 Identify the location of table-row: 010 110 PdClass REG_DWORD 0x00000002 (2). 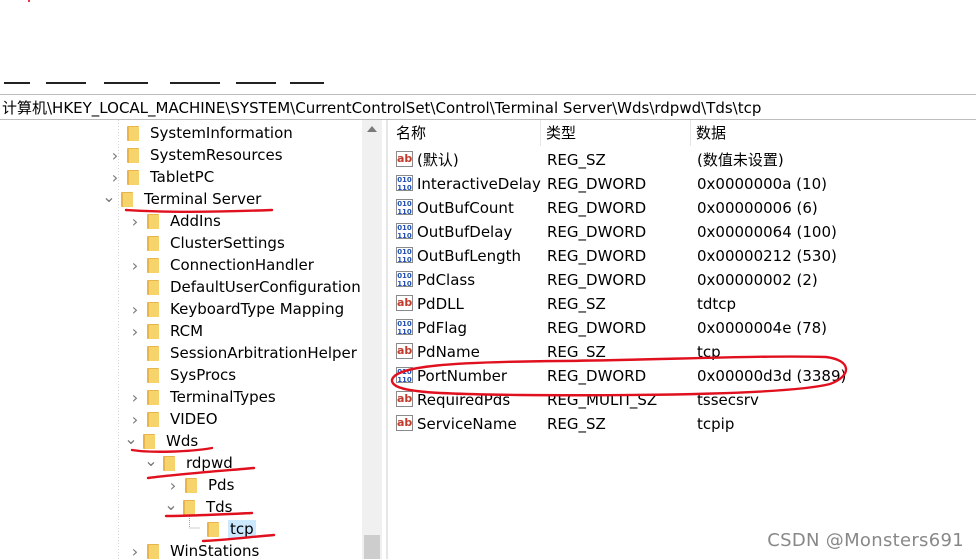
(683, 280).